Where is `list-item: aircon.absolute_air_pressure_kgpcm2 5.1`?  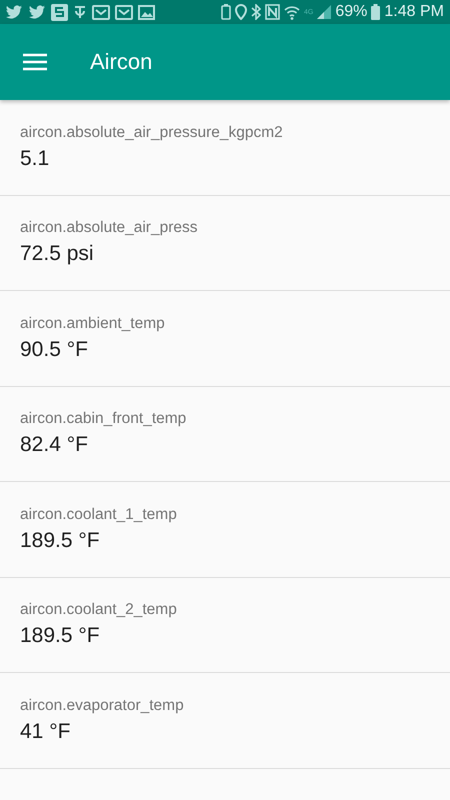 list-item: aircon.absolute_air_pressure_kgpcm2 5.1 is located at coordinates (225, 148).